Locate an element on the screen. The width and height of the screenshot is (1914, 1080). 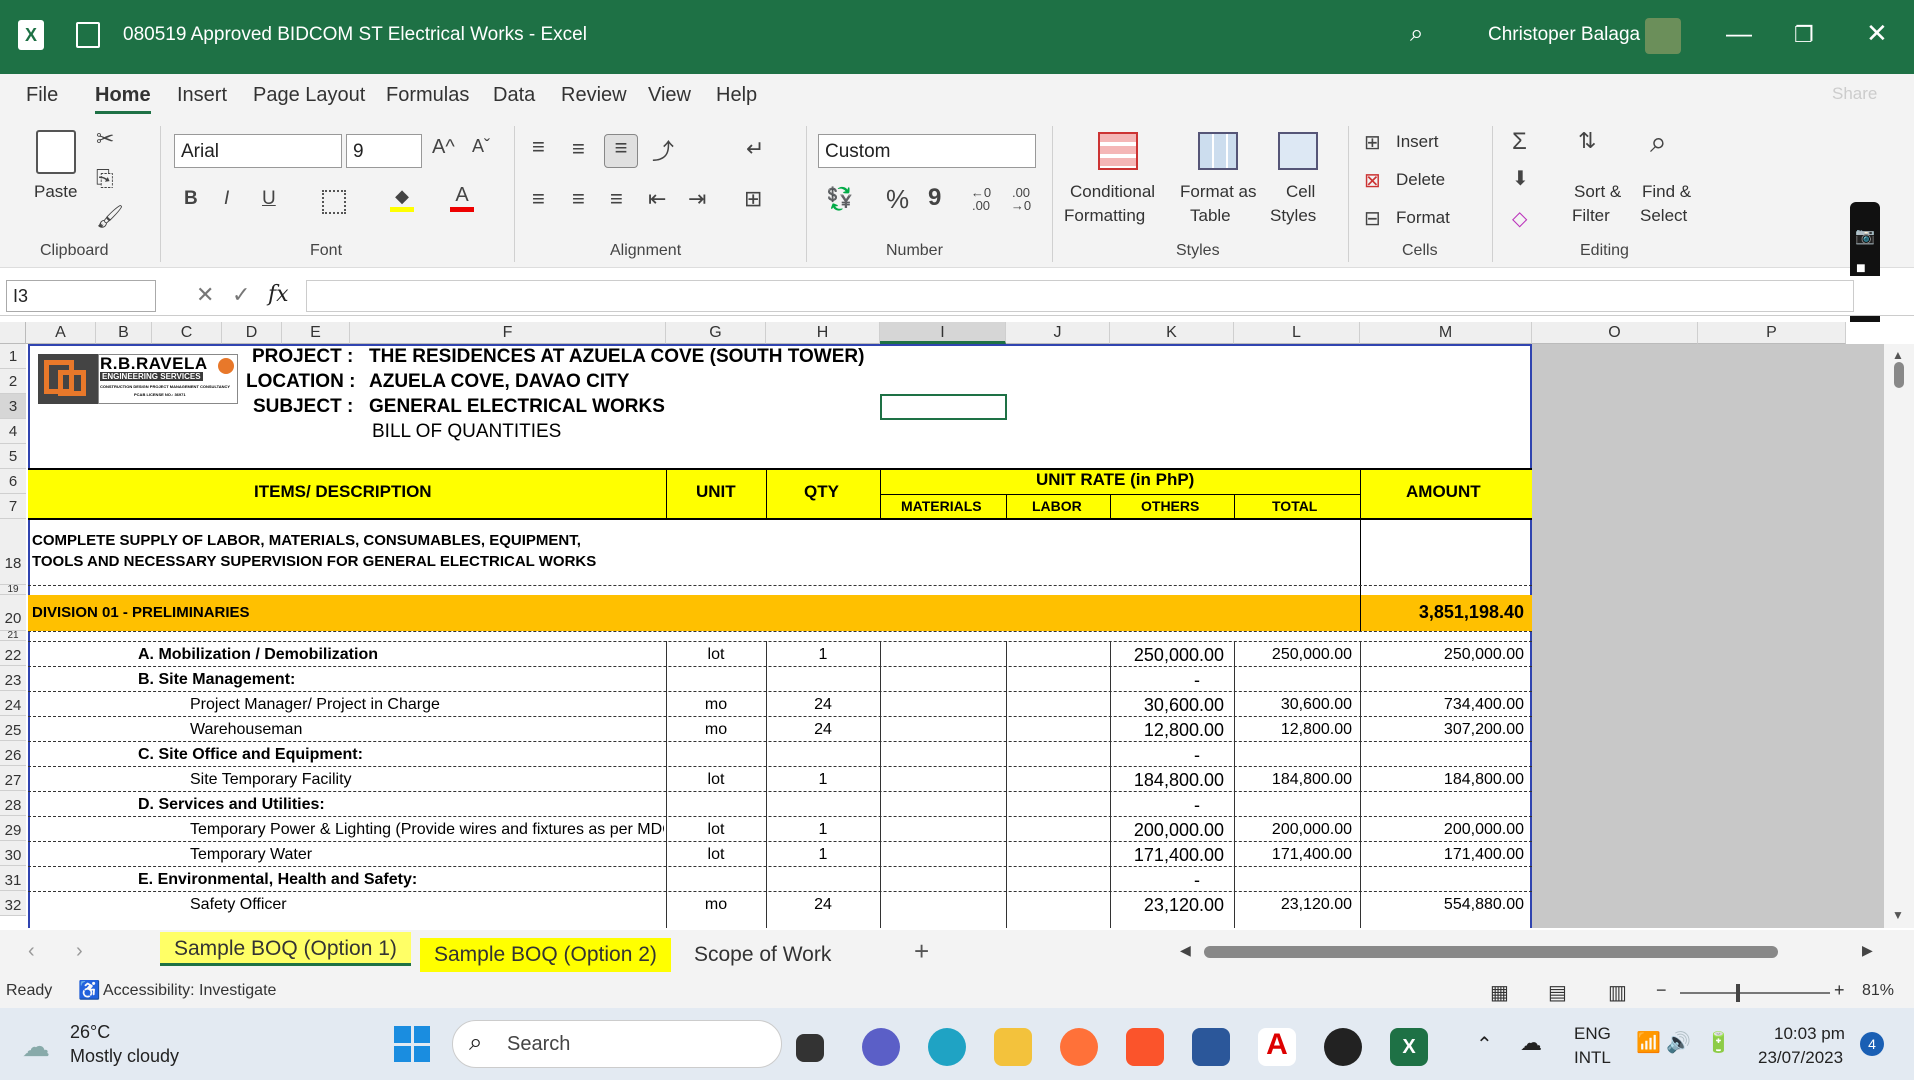
restore-button: ❐ is located at coordinates (1804, 35).